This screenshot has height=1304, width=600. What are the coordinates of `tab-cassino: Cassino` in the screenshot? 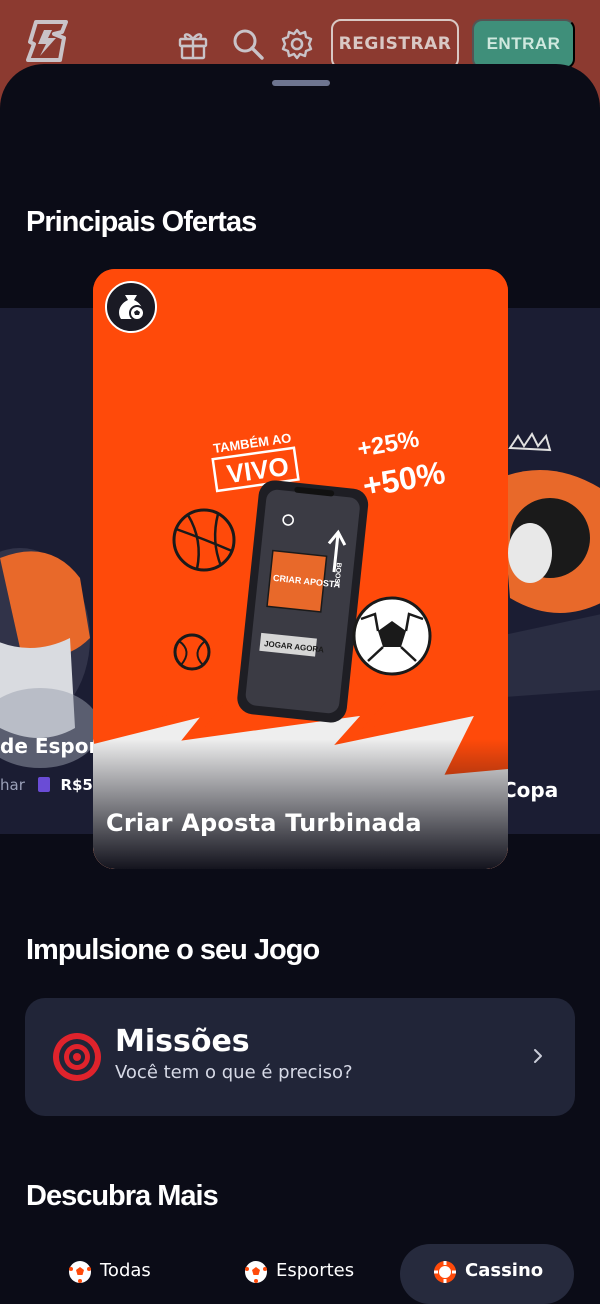 It's located at (487, 1274).